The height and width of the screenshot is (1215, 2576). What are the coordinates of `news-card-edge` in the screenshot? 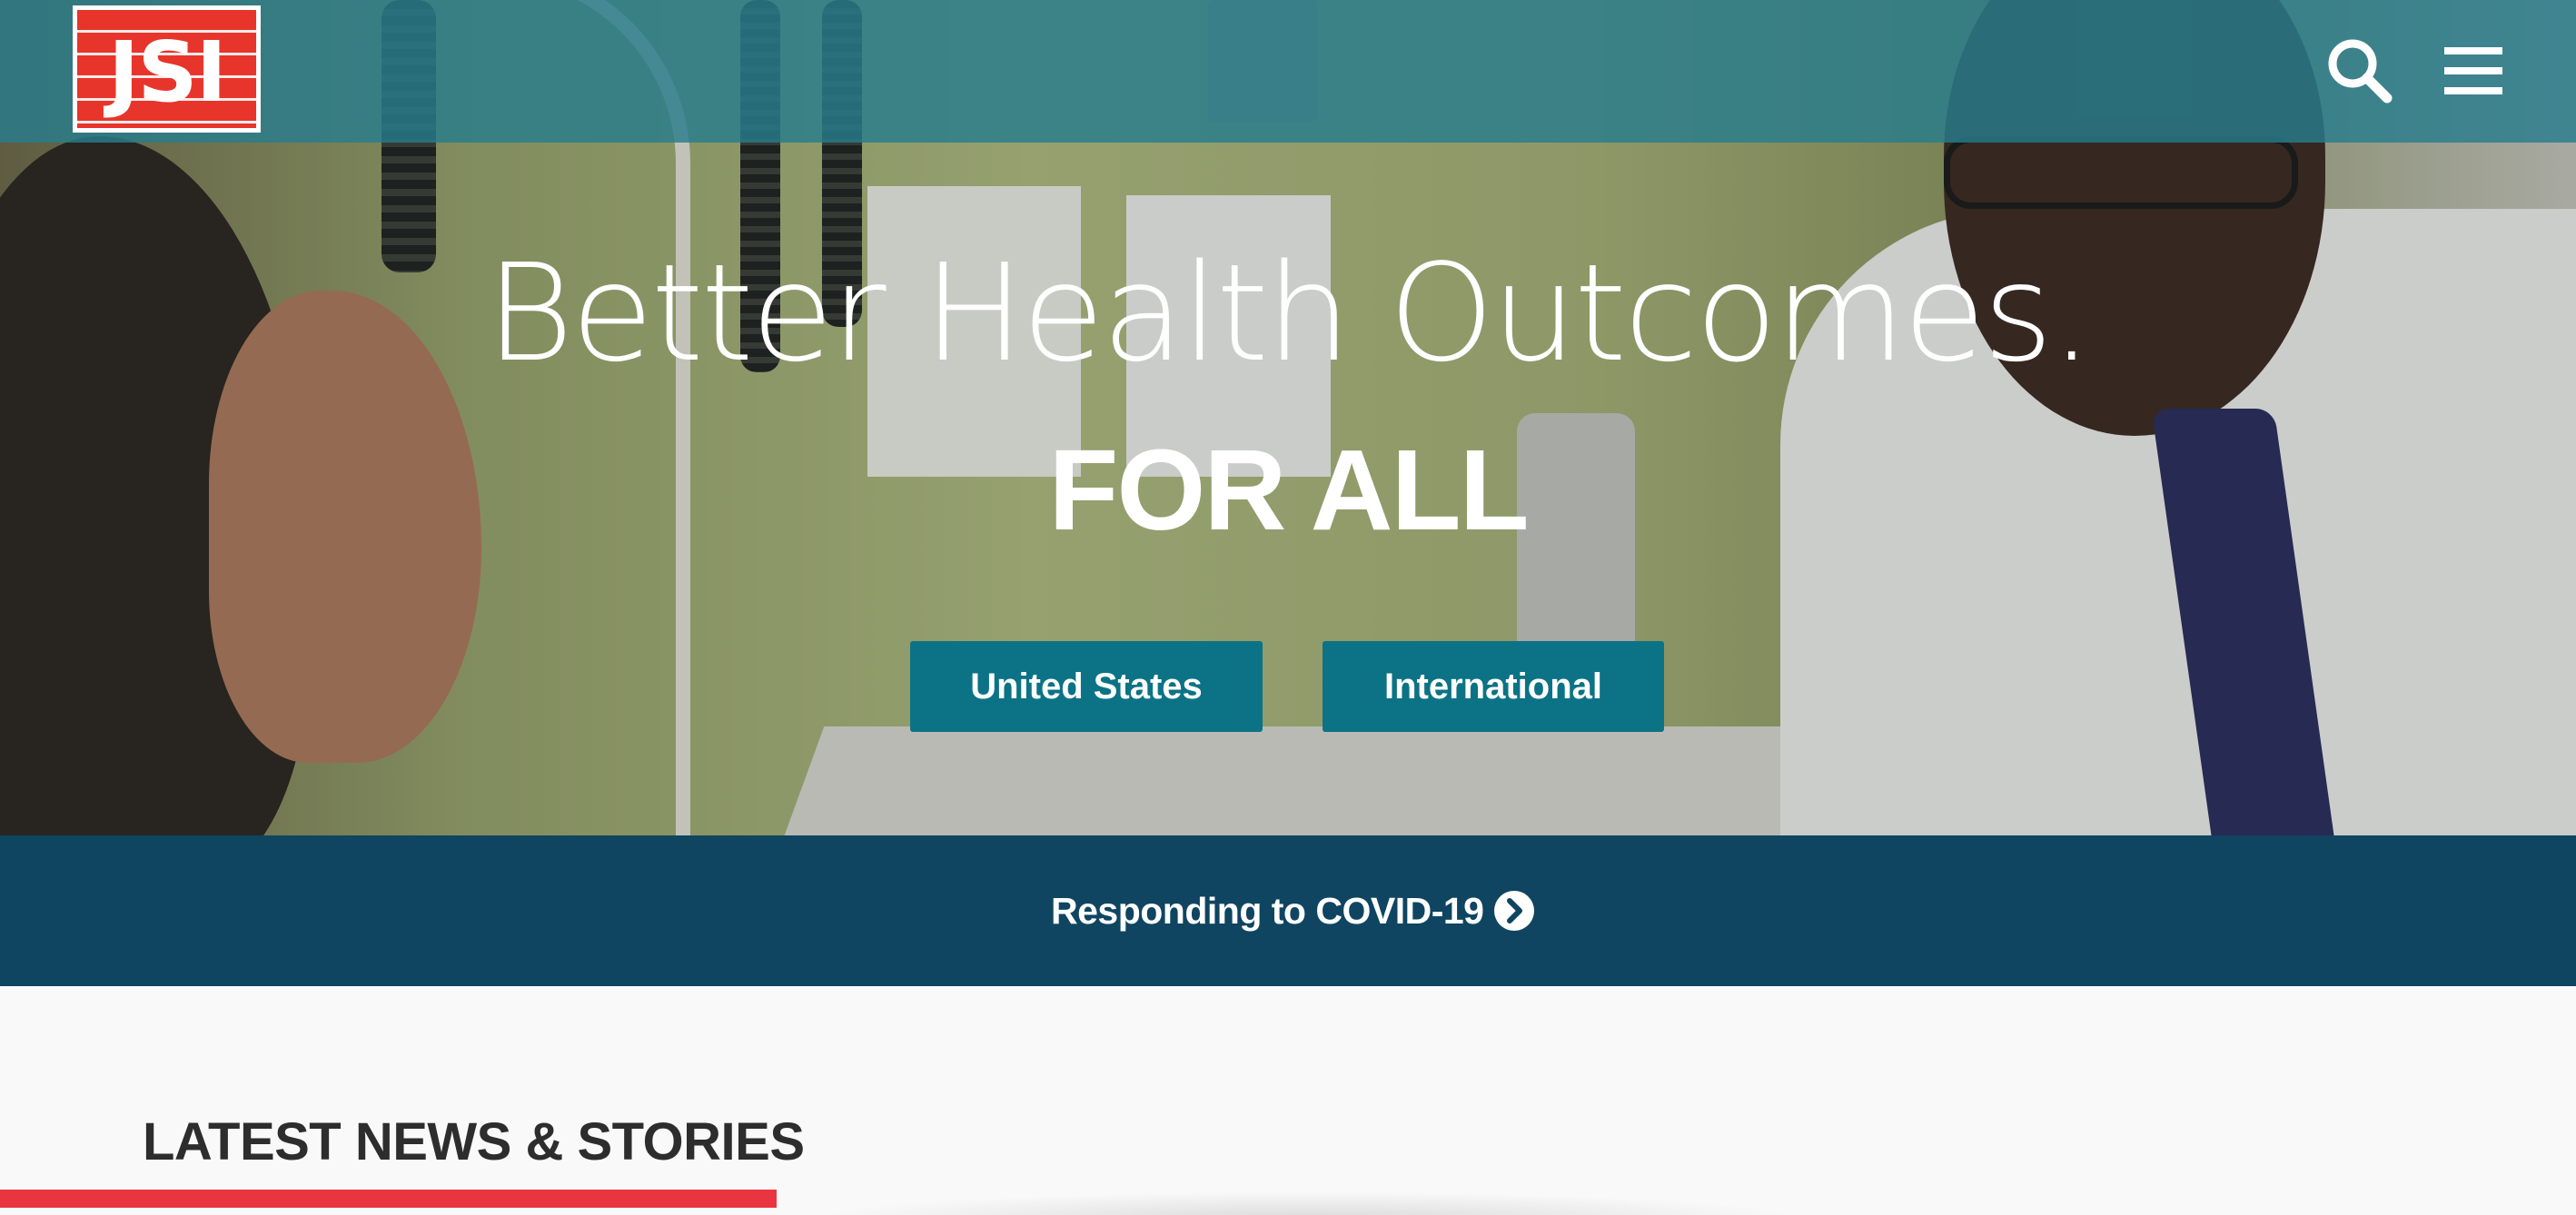 It's located at (1308, 1203).